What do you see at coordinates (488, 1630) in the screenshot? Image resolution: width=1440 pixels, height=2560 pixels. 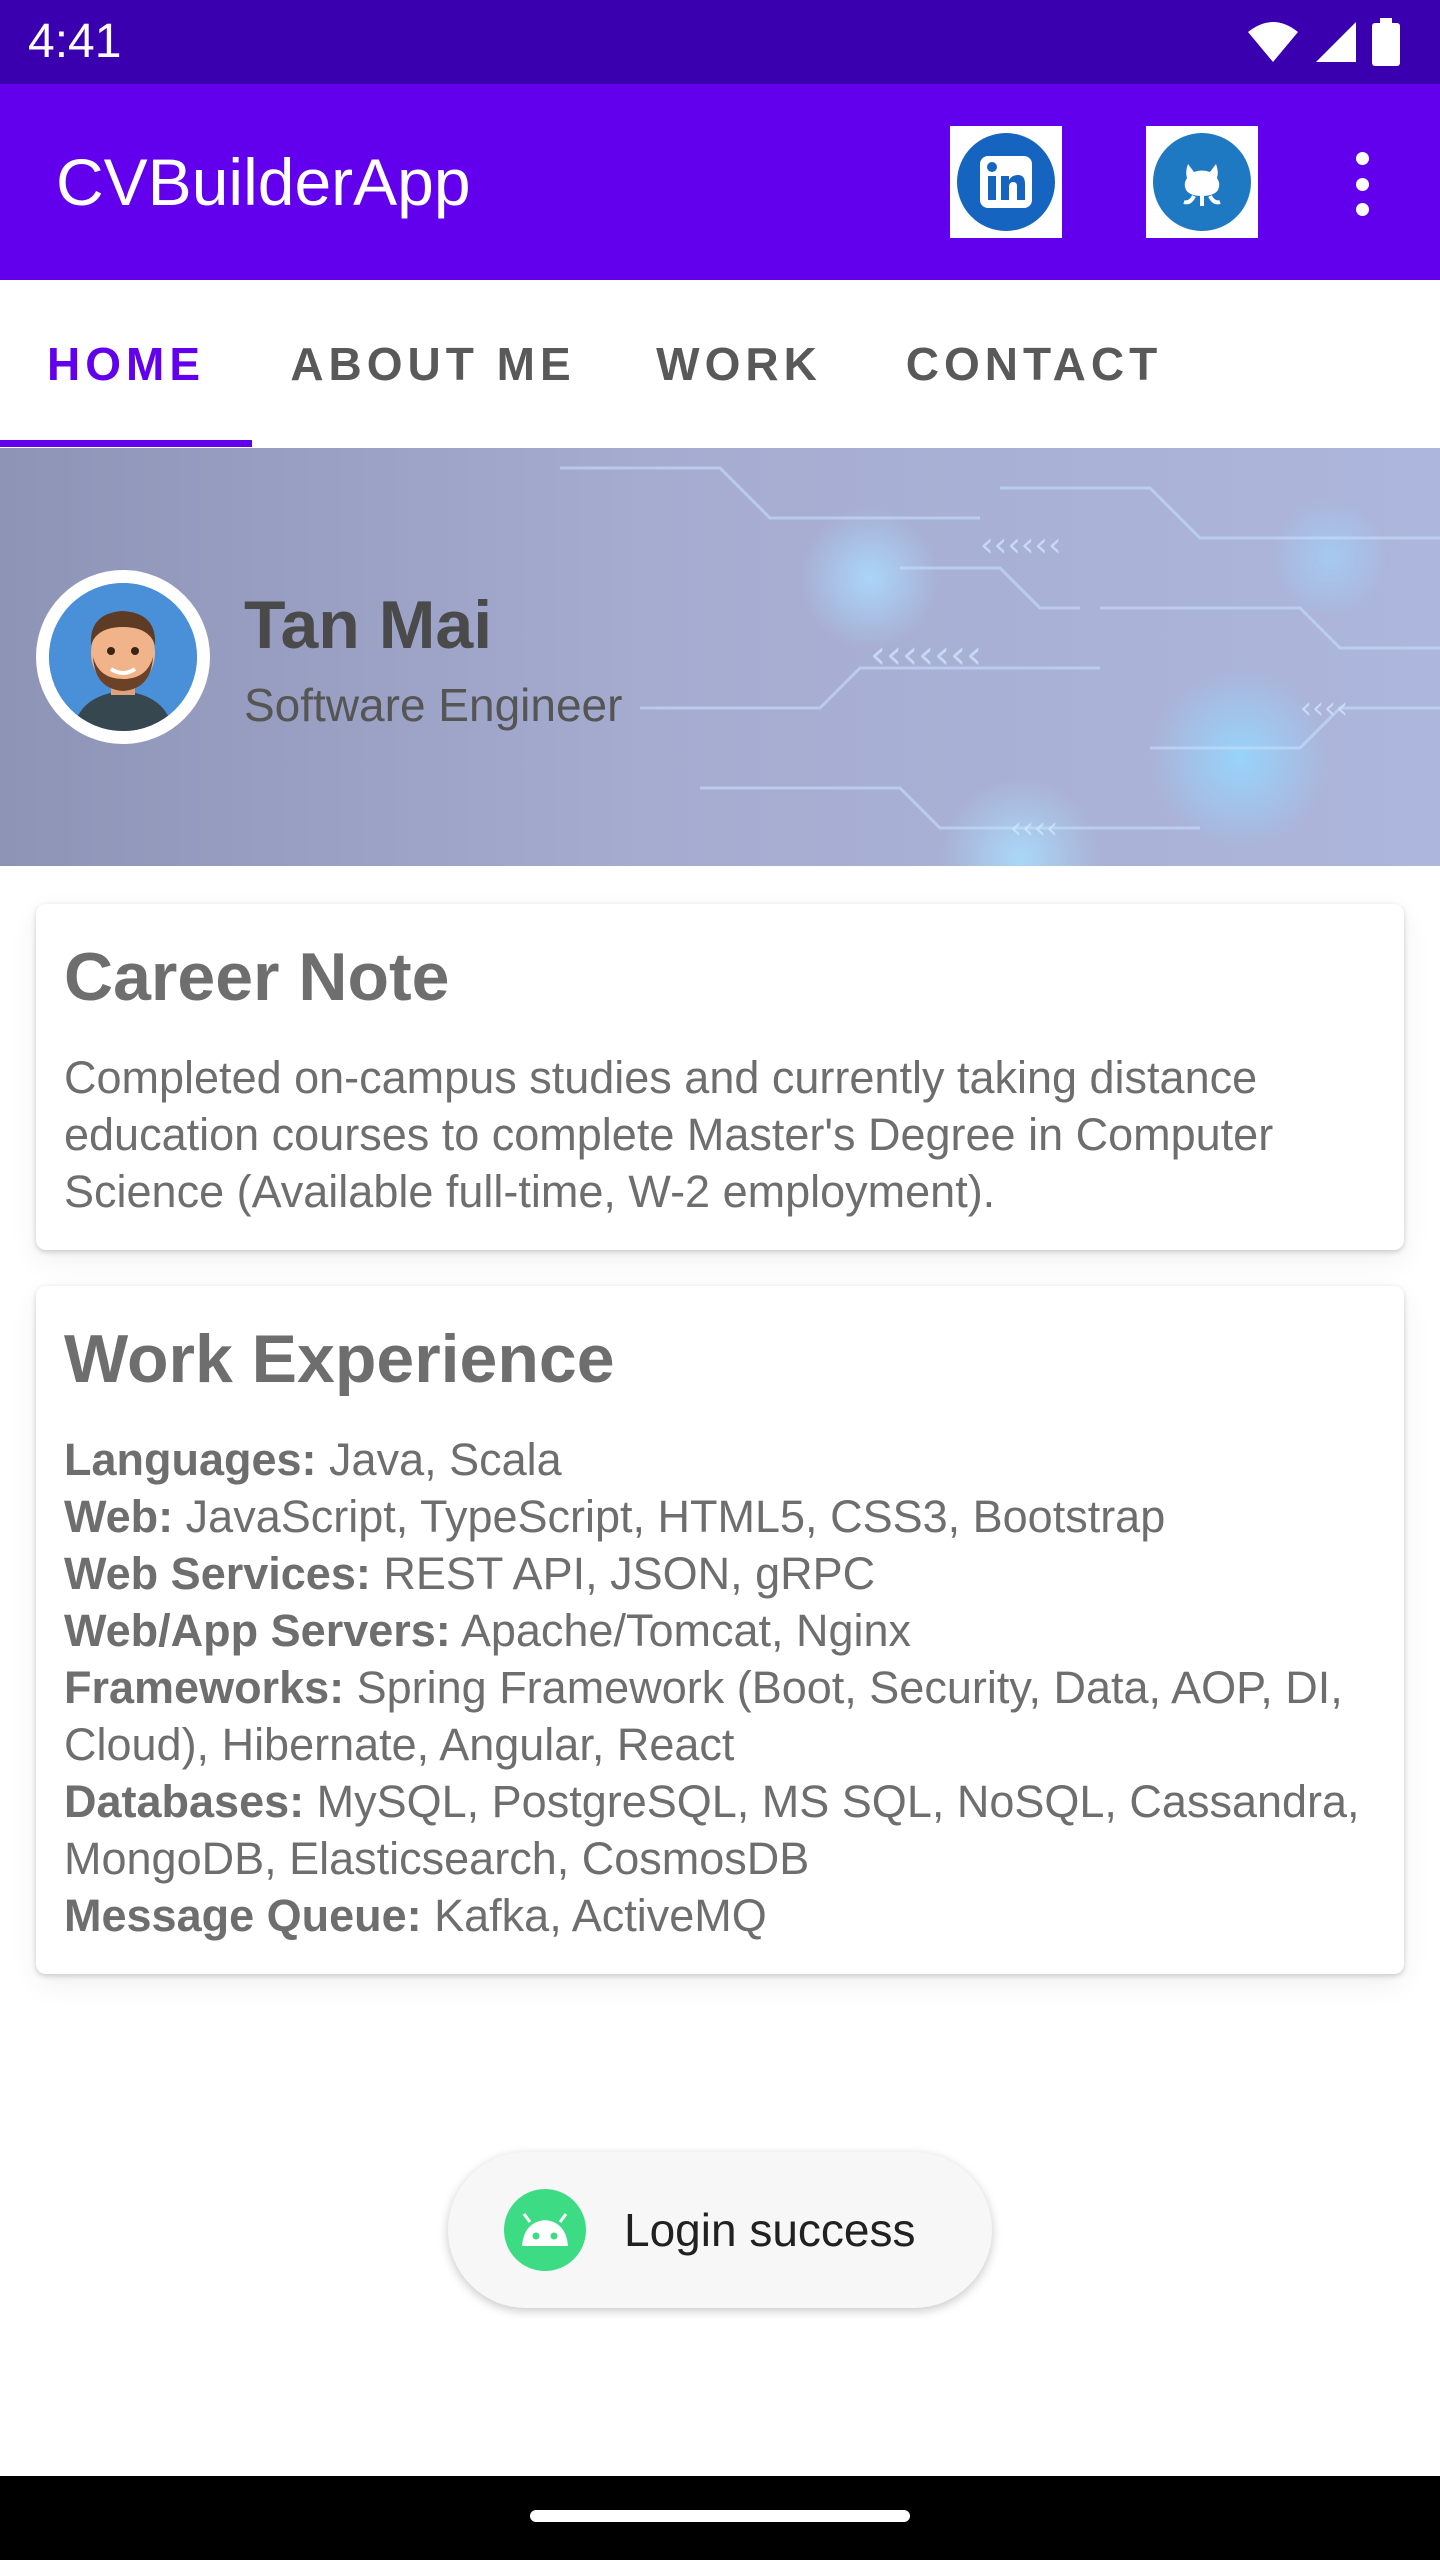 I see `skill-row: Web/App Servers: Apache/Tomcat, Nginx` at bounding box center [488, 1630].